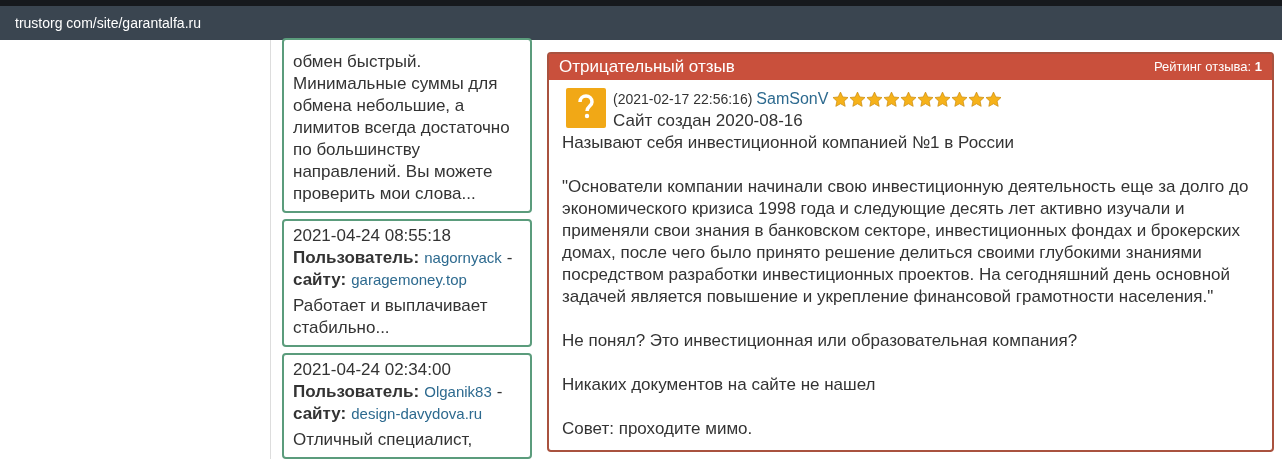 This screenshot has width=1282, height=459. I want to click on review-rating: Рейтинг отзыва: 1, so click(1208, 67).